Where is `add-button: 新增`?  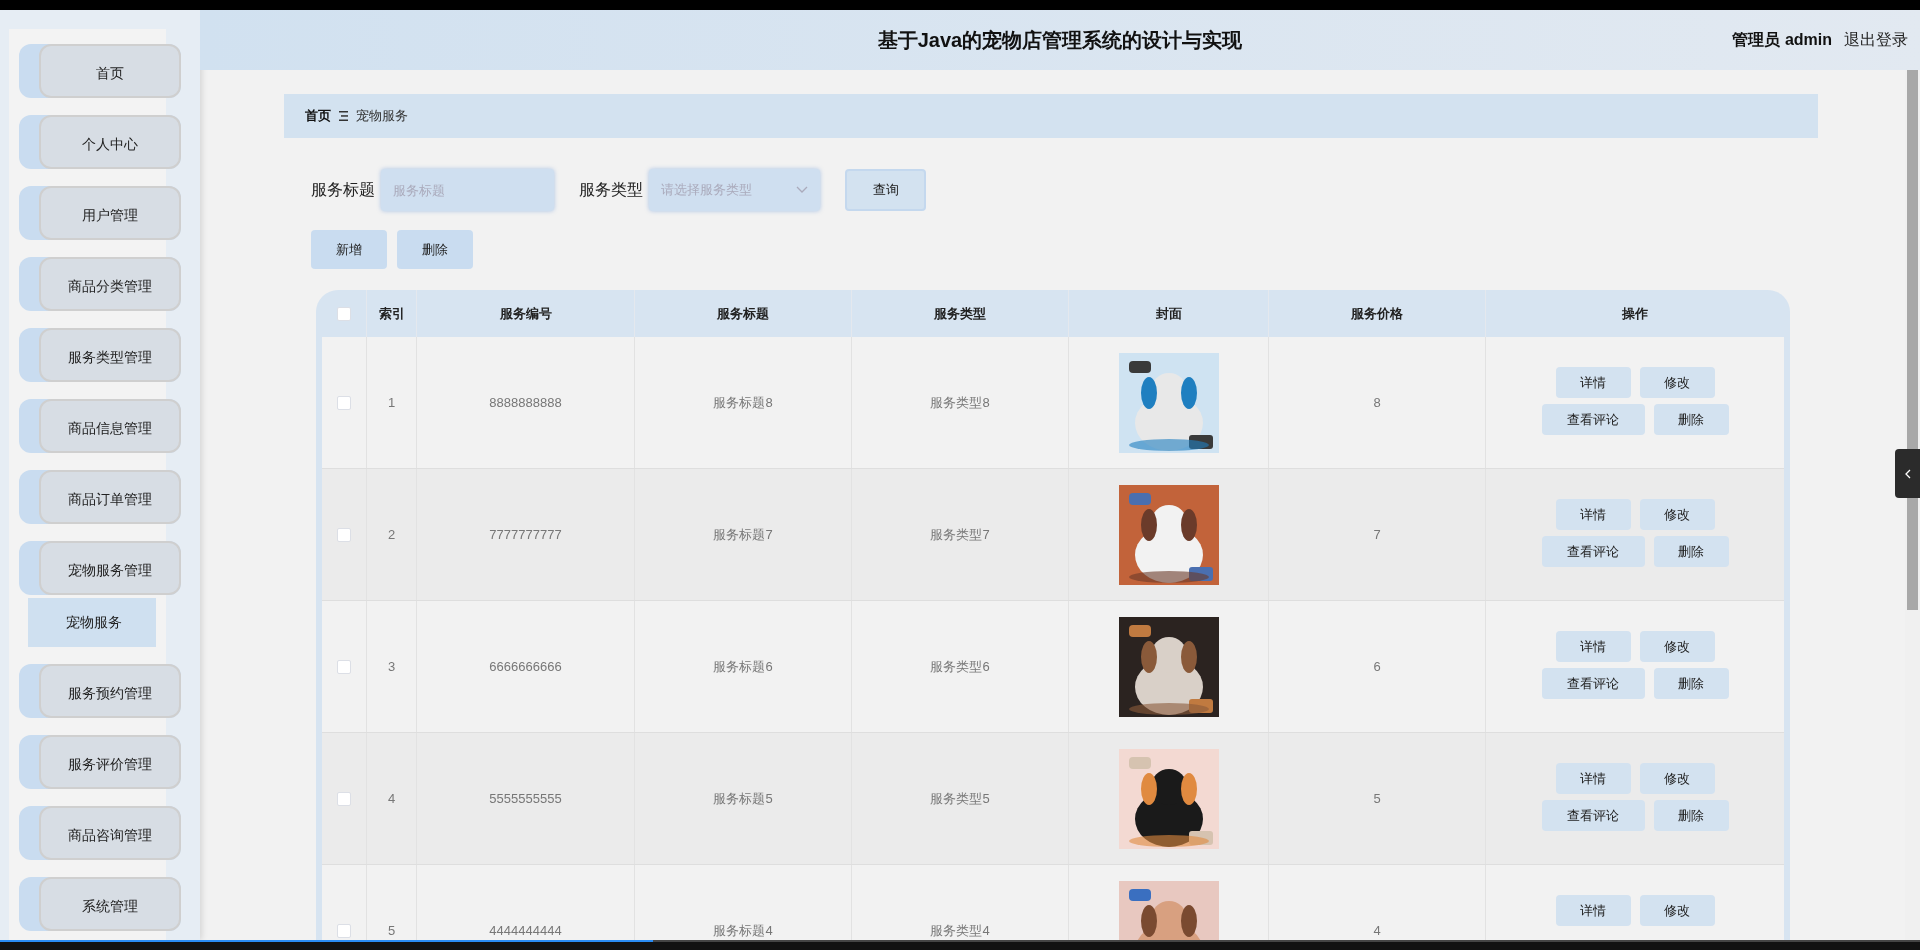
add-button: 新增 is located at coordinates (349, 249).